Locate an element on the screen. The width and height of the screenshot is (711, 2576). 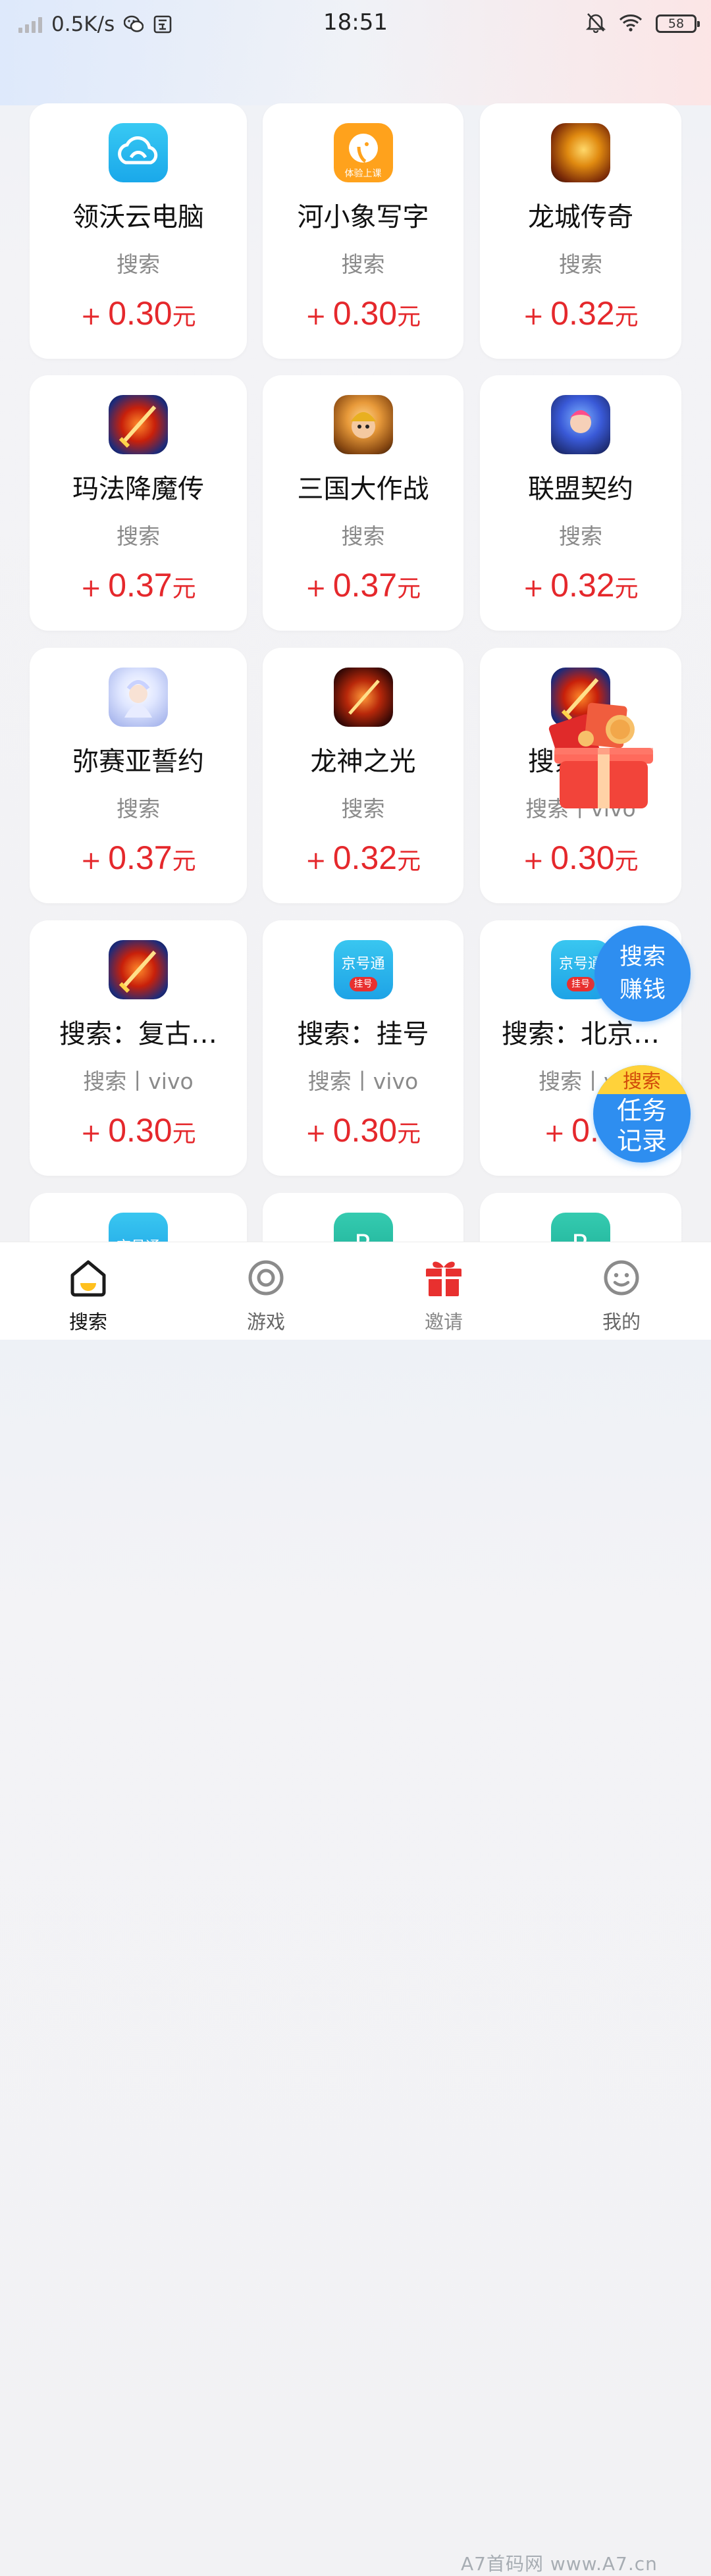
nav-item-search: 搜索 is located at coordinates (88, 1291).